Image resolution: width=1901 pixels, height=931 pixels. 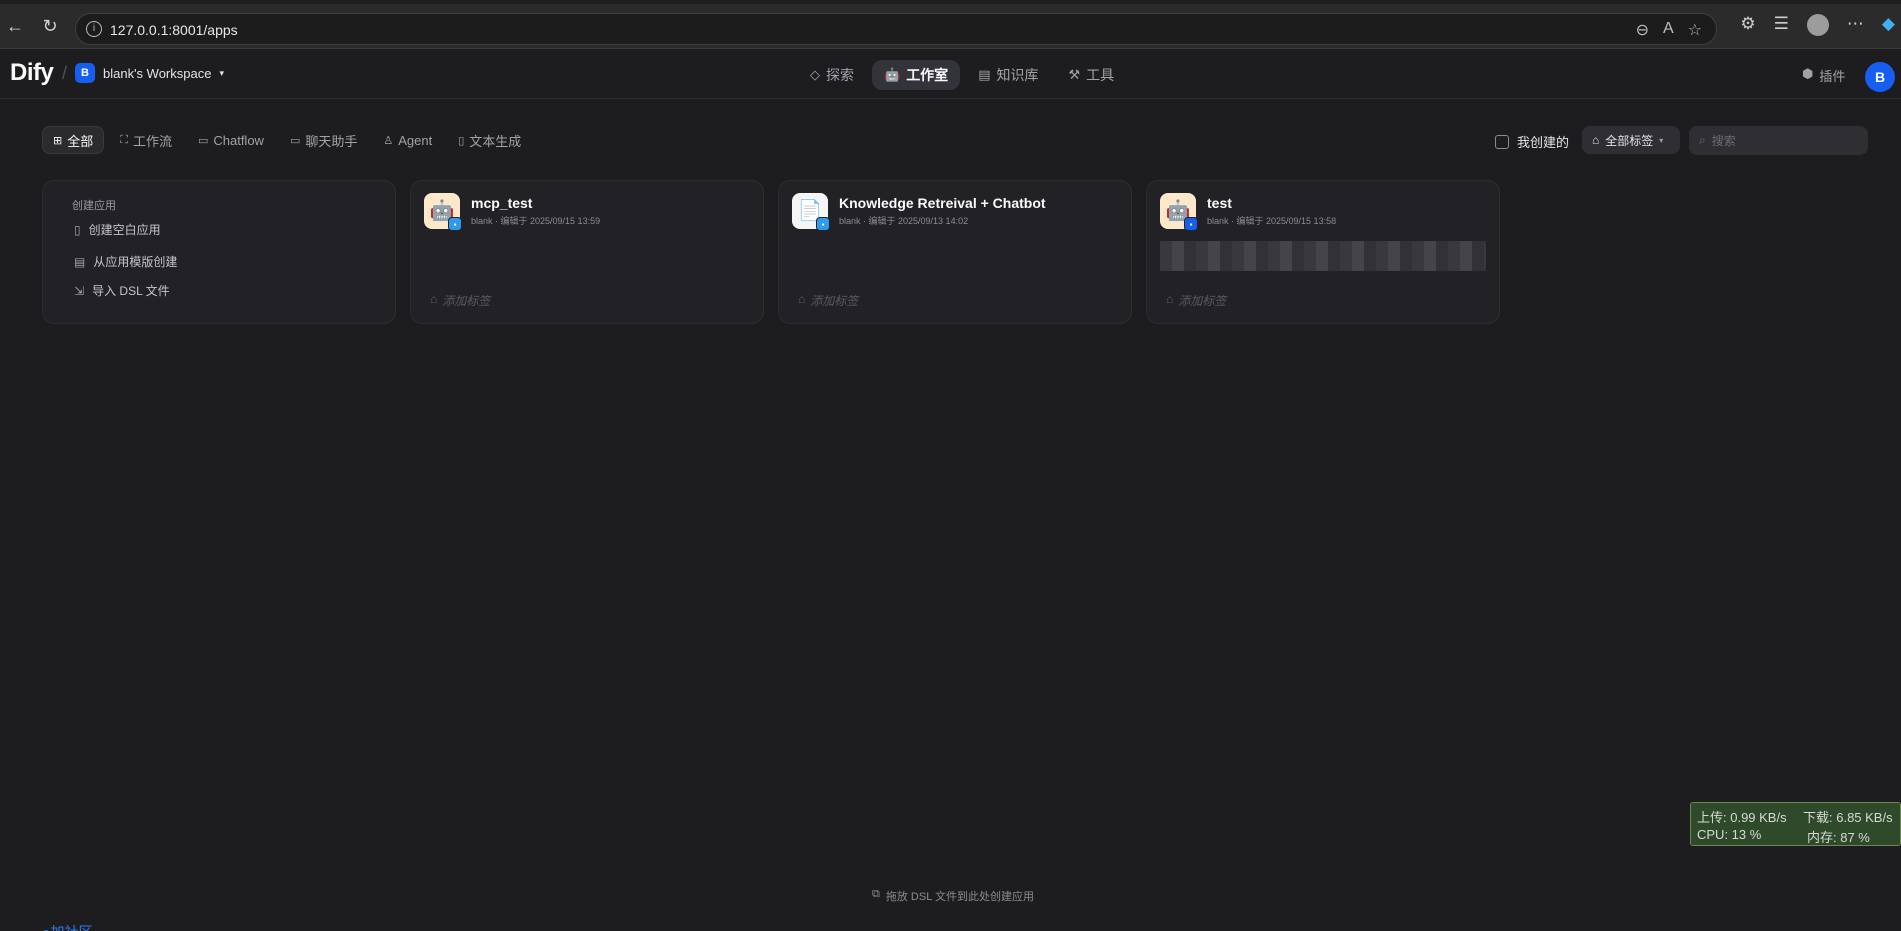 I want to click on tag-filter-select: ⌂ 全部标签 ▾, so click(x=1631, y=140).